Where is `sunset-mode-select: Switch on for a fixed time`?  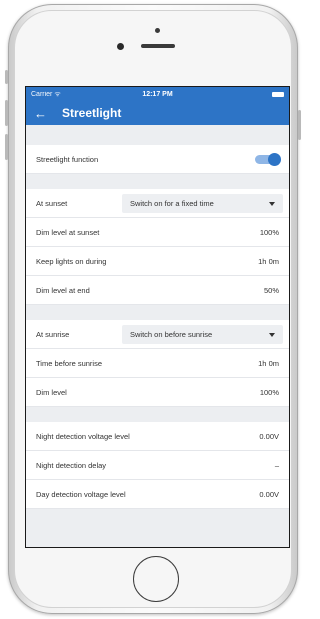 sunset-mode-select: Switch on for a fixed time is located at coordinates (202, 203).